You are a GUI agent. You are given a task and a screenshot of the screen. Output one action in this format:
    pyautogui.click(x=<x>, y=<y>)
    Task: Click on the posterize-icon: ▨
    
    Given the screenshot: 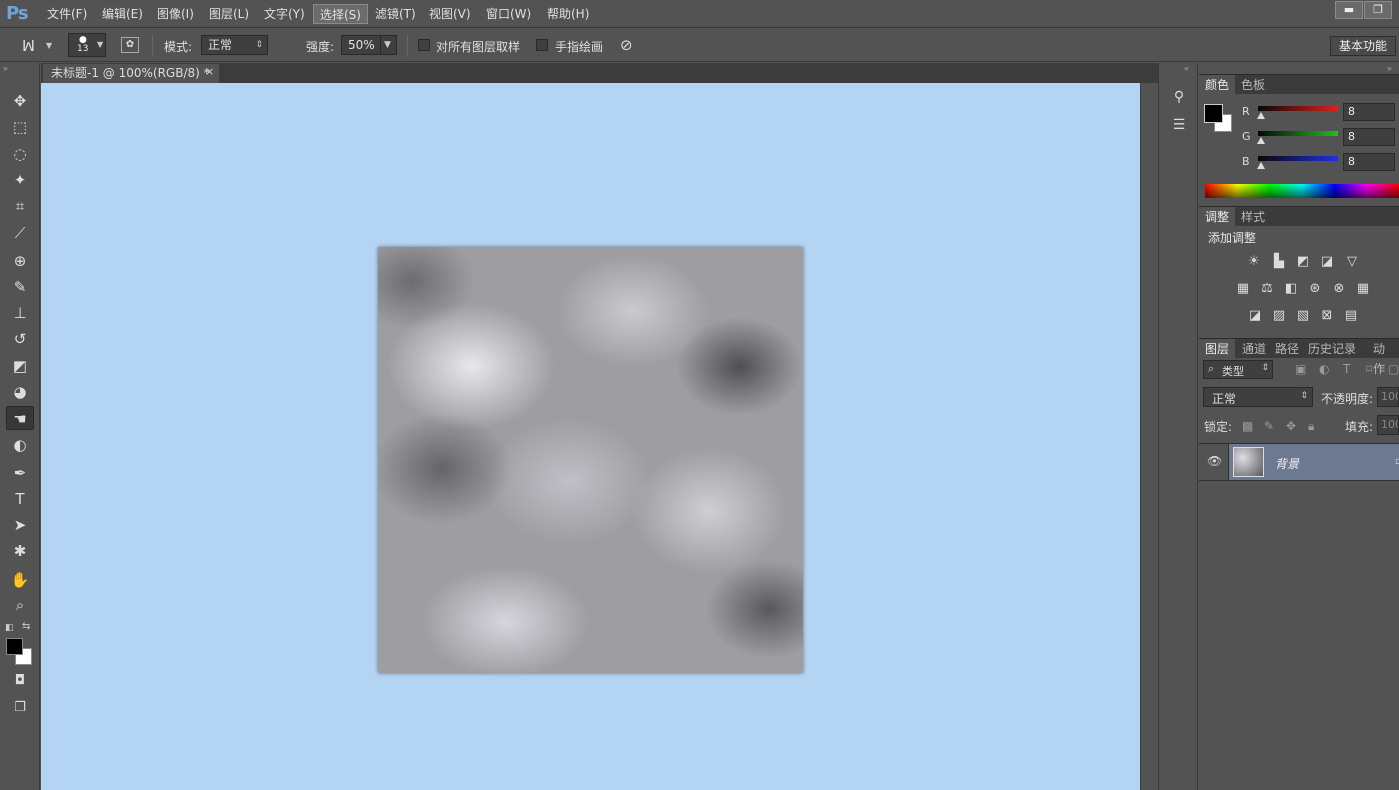 What is the action you would take?
    pyautogui.click(x=1279, y=316)
    